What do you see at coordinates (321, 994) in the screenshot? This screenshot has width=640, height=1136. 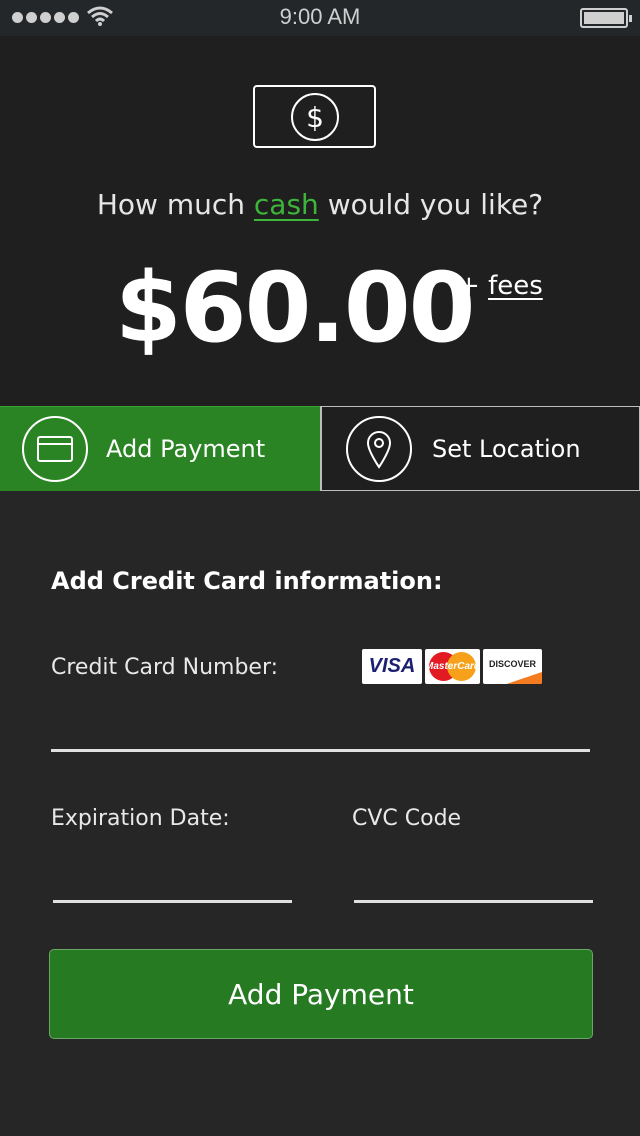 I see `add-payment-button: Add Payment` at bounding box center [321, 994].